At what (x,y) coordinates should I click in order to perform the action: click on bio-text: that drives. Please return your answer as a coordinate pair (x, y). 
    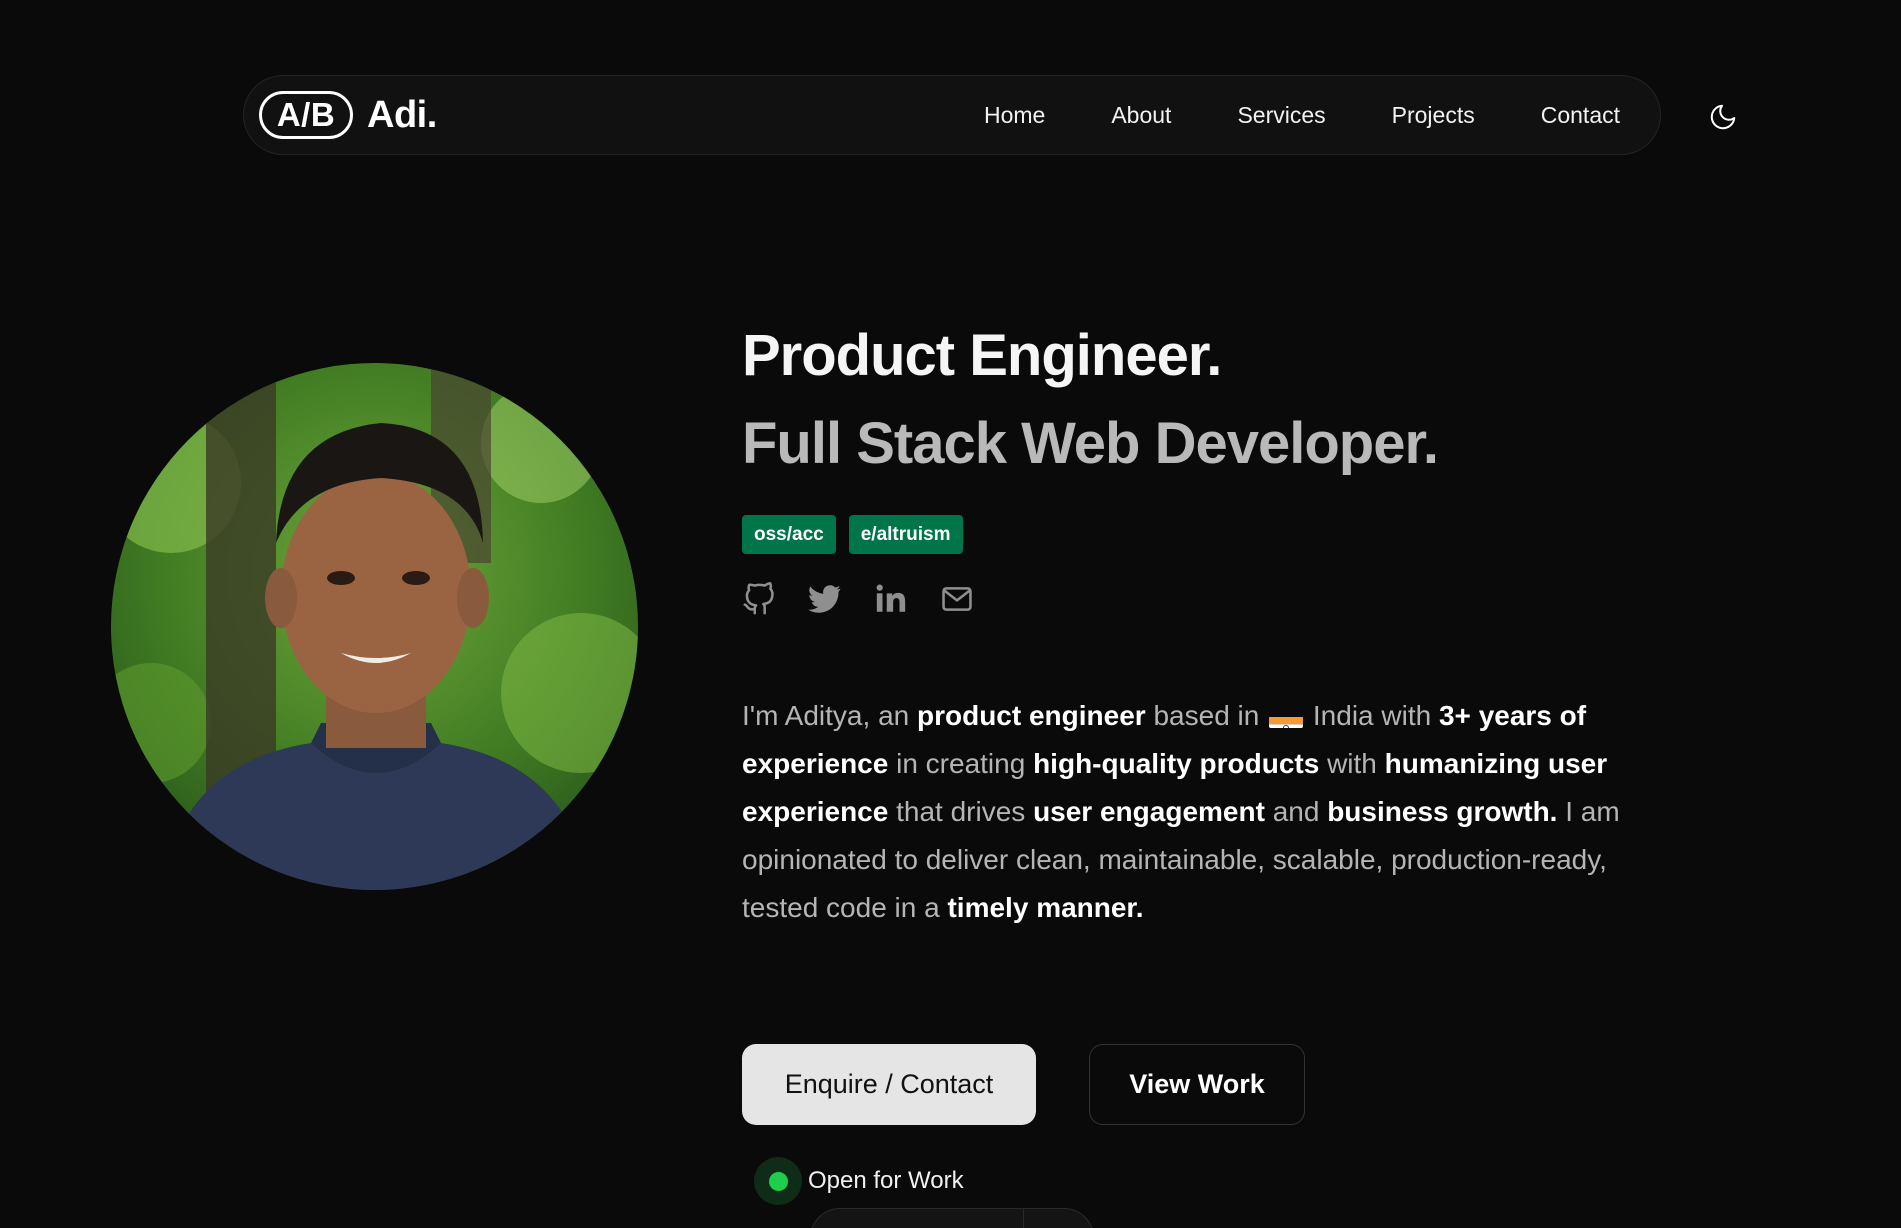
    Looking at the image, I should click on (961, 811).